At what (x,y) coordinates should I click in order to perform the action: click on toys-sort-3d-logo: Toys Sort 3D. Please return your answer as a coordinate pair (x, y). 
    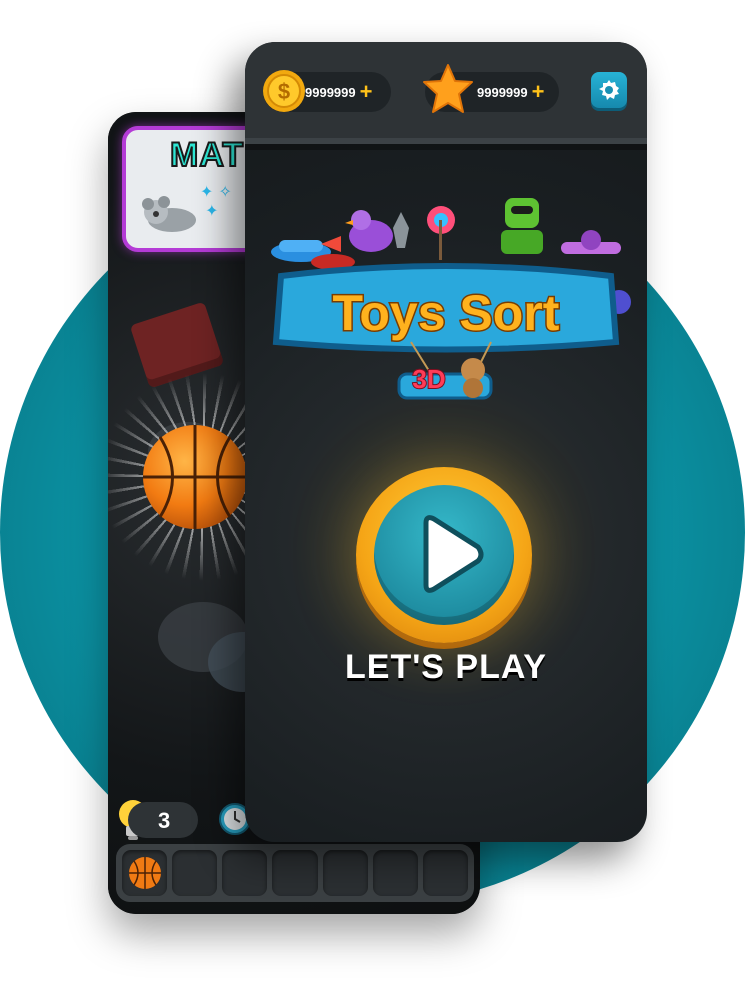
    Looking at the image, I should click on (451, 299).